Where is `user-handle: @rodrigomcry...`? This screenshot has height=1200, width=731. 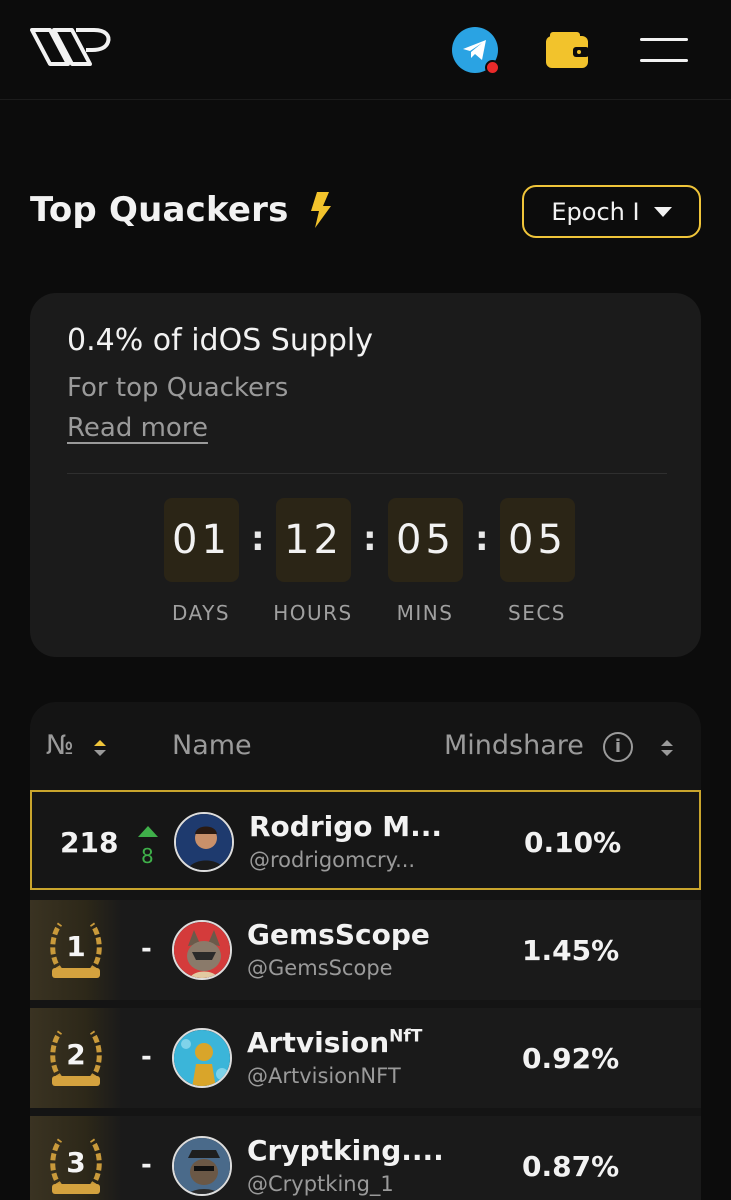 user-handle: @rodrigomcry... is located at coordinates (332, 860).